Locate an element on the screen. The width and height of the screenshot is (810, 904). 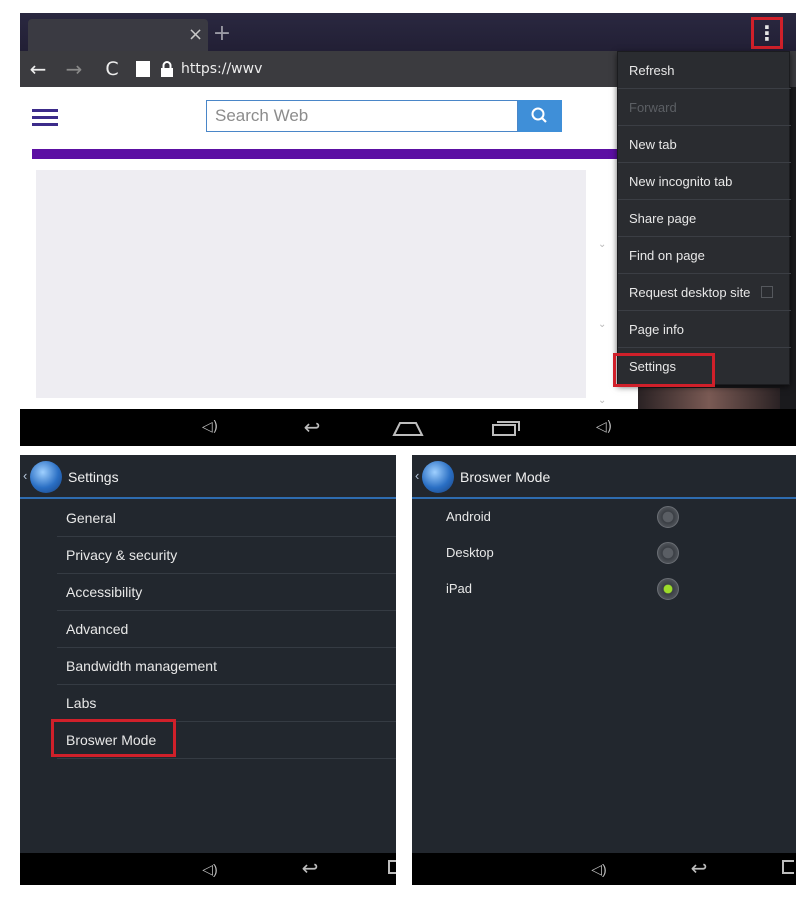
tab-close-icon: × is located at coordinates (195, 35).